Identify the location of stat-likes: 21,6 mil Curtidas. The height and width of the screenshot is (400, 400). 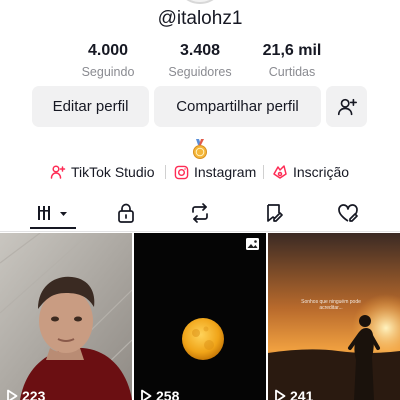
(292, 60).